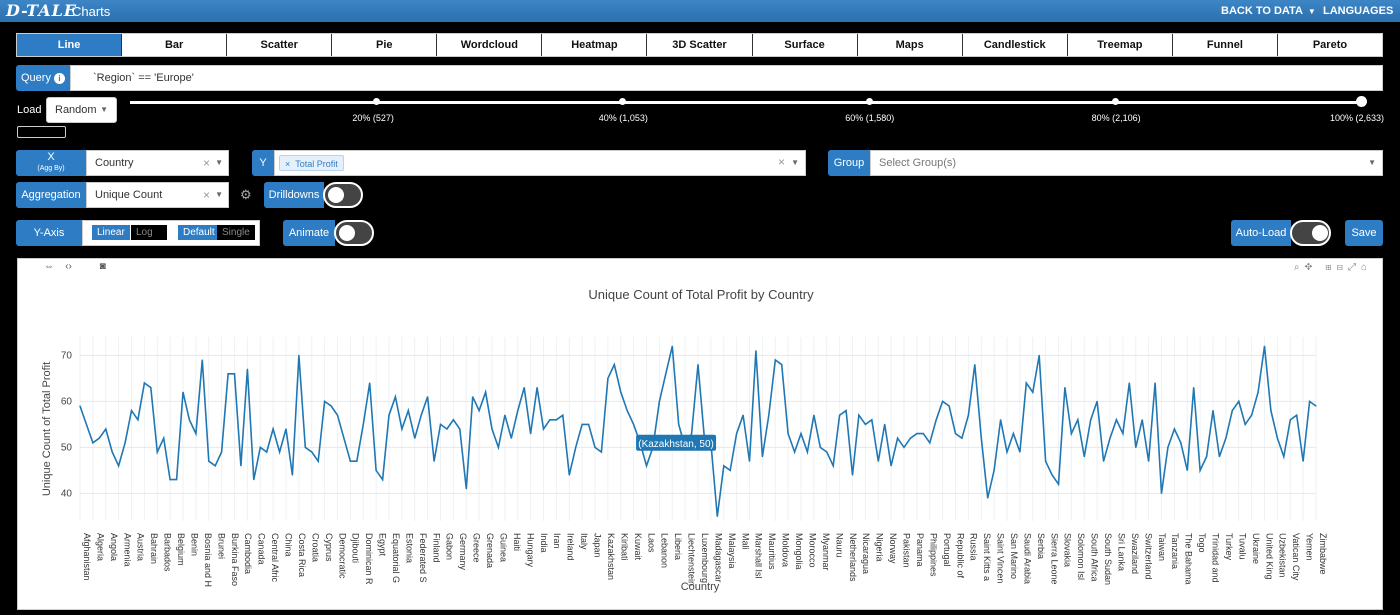 This screenshot has width=1400, height=615. What do you see at coordinates (866, 553) in the screenshot?
I see `x-tick-label: Nicaragua` at bounding box center [866, 553].